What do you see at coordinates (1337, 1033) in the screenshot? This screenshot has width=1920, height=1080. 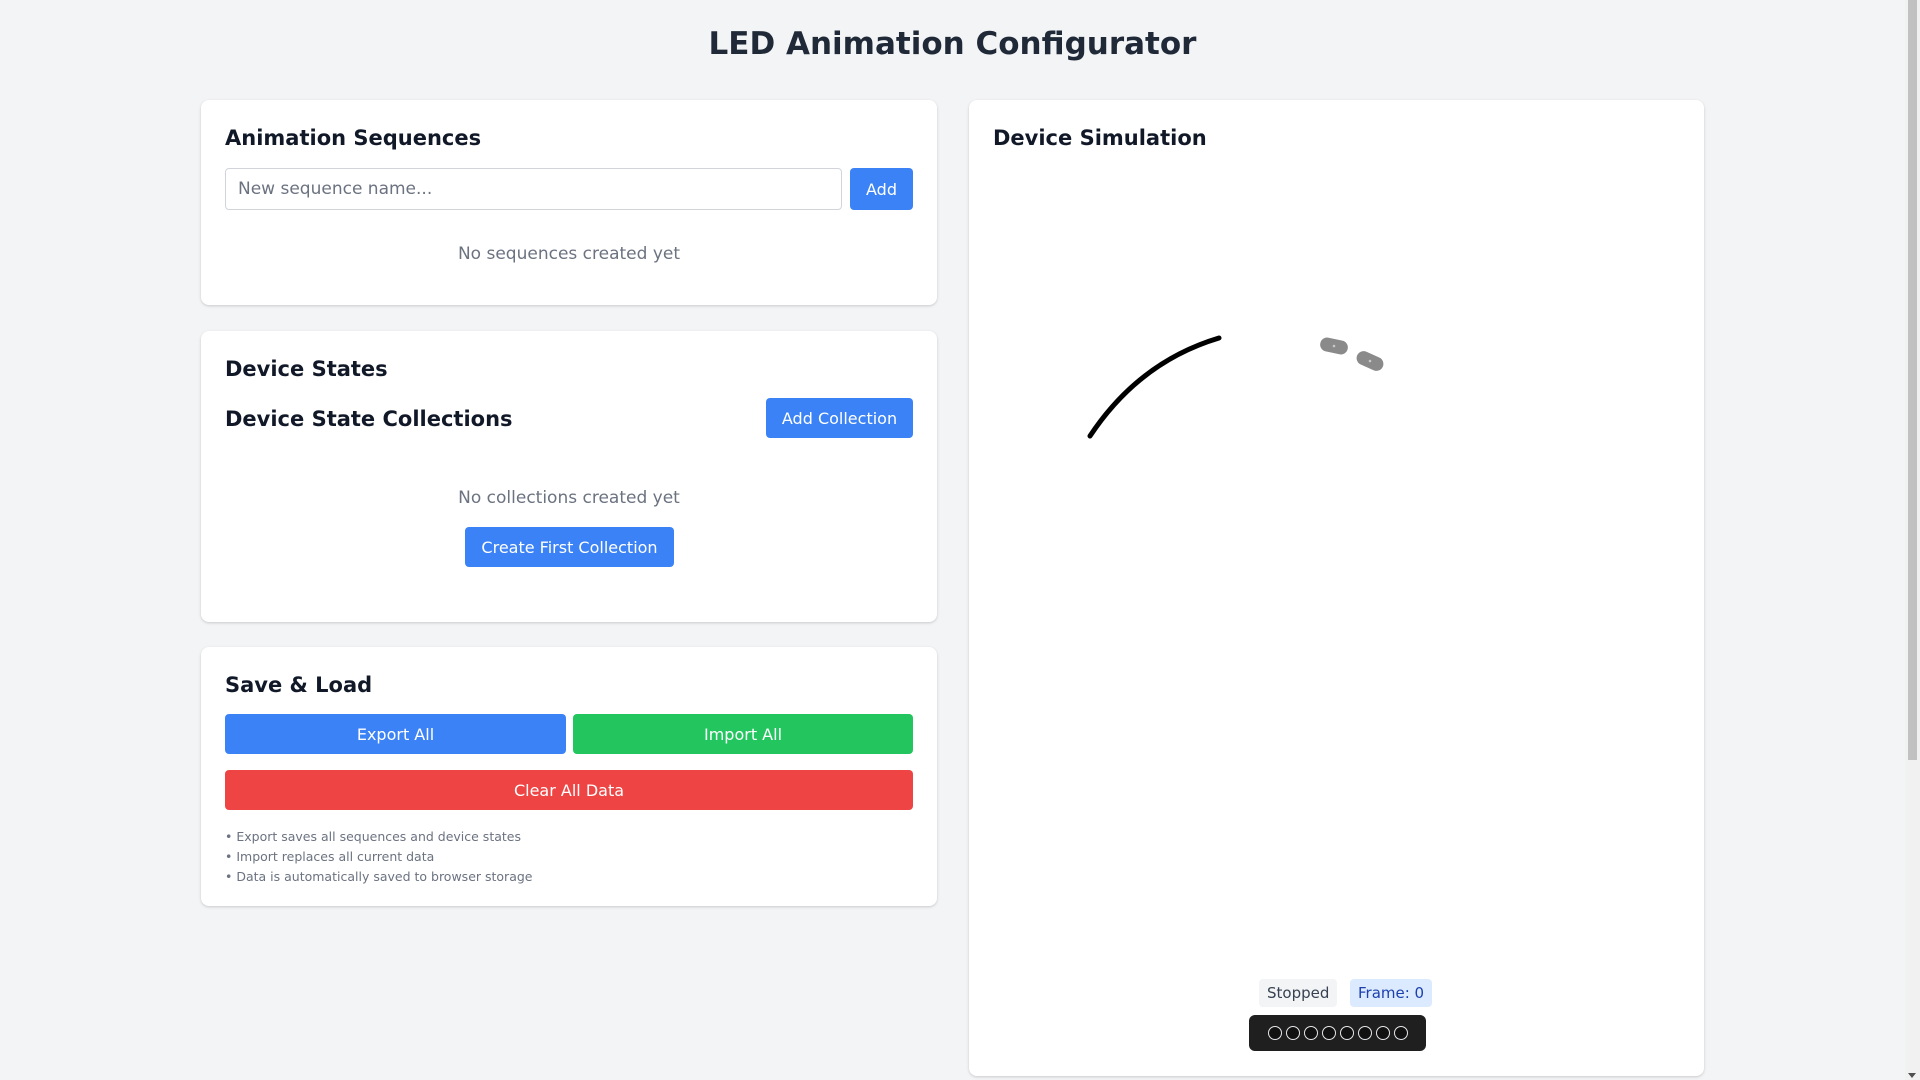 I see `led-strip` at bounding box center [1337, 1033].